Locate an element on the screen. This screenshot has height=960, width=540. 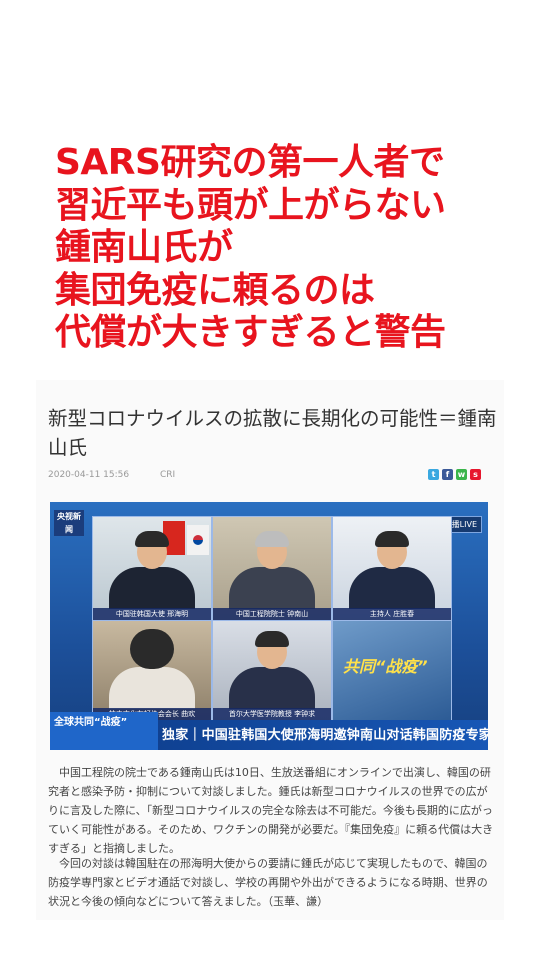
channel-logo: 央视新闻 is located at coordinates (69, 523).